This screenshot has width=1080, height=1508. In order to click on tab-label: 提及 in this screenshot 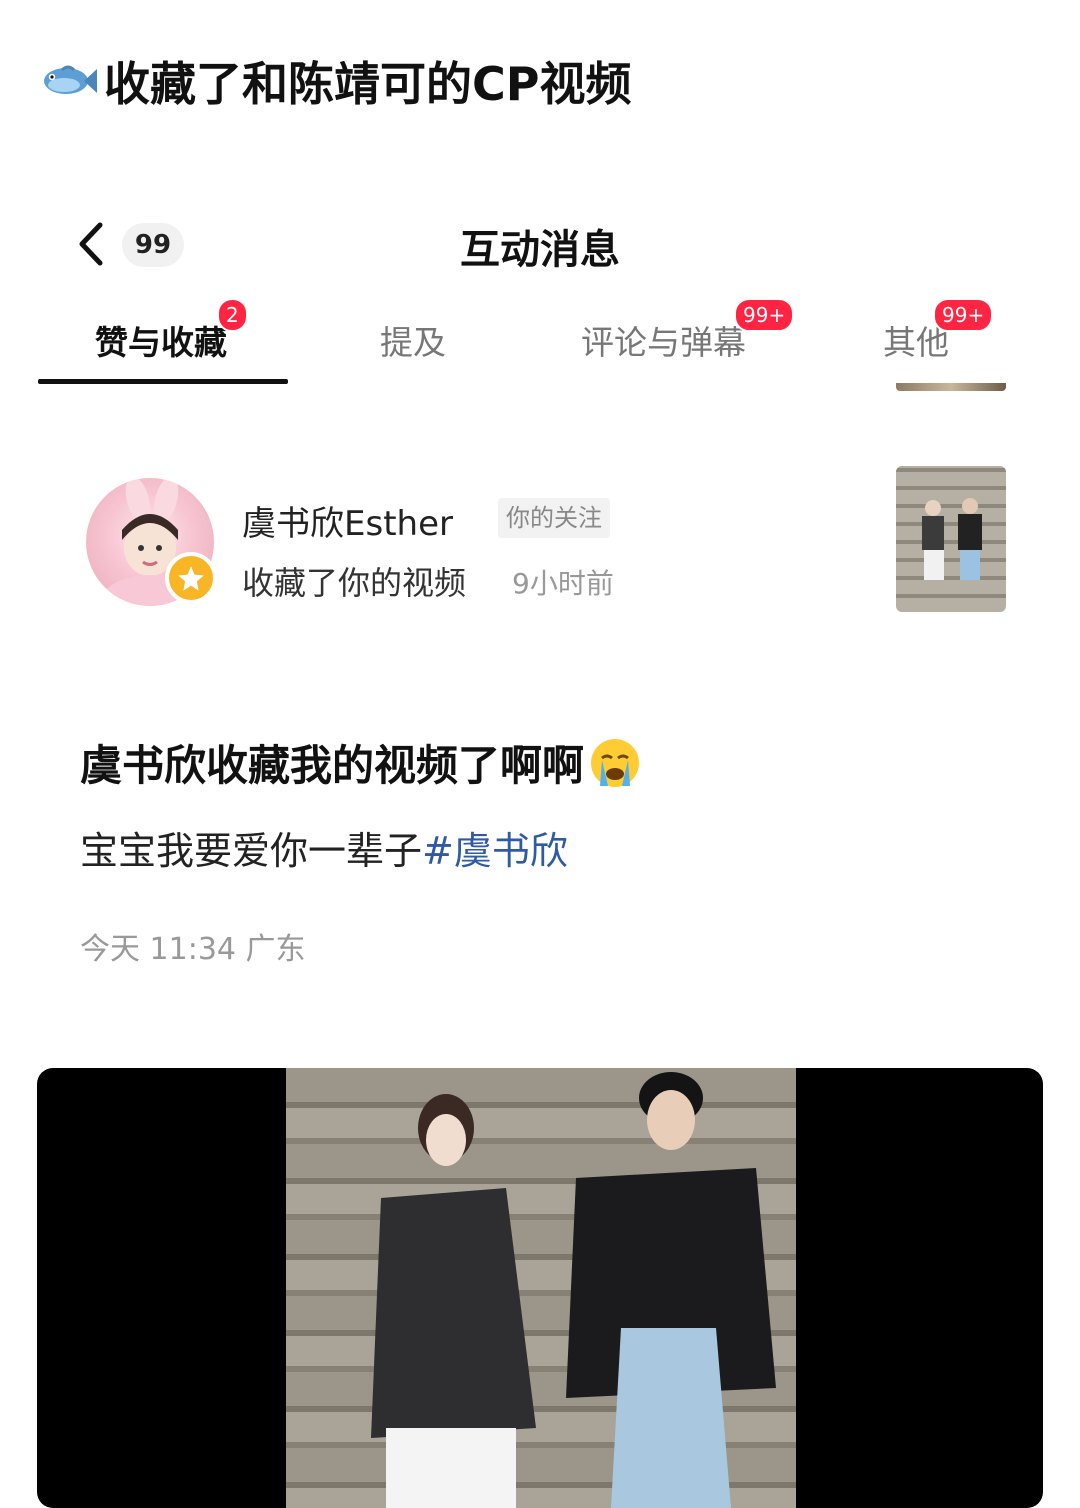, I will do `click(413, 342)`.